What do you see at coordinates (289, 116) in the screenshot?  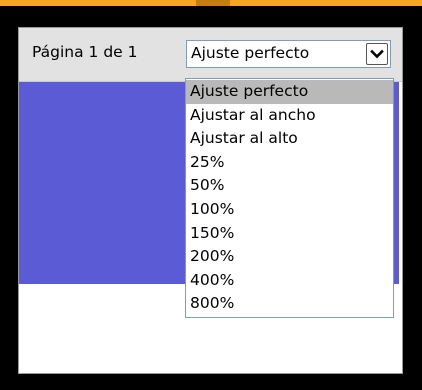 I see `zoom-option-fit-width: Ajustar al ancho` at bounding box center [289, 116].